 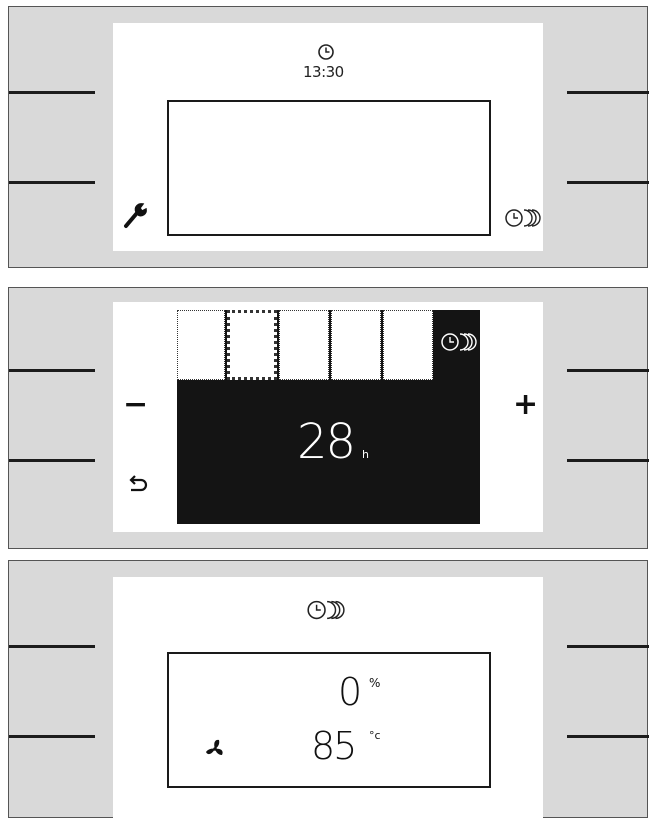 I want to click on minus-button: −, so click(x=135, y=405).